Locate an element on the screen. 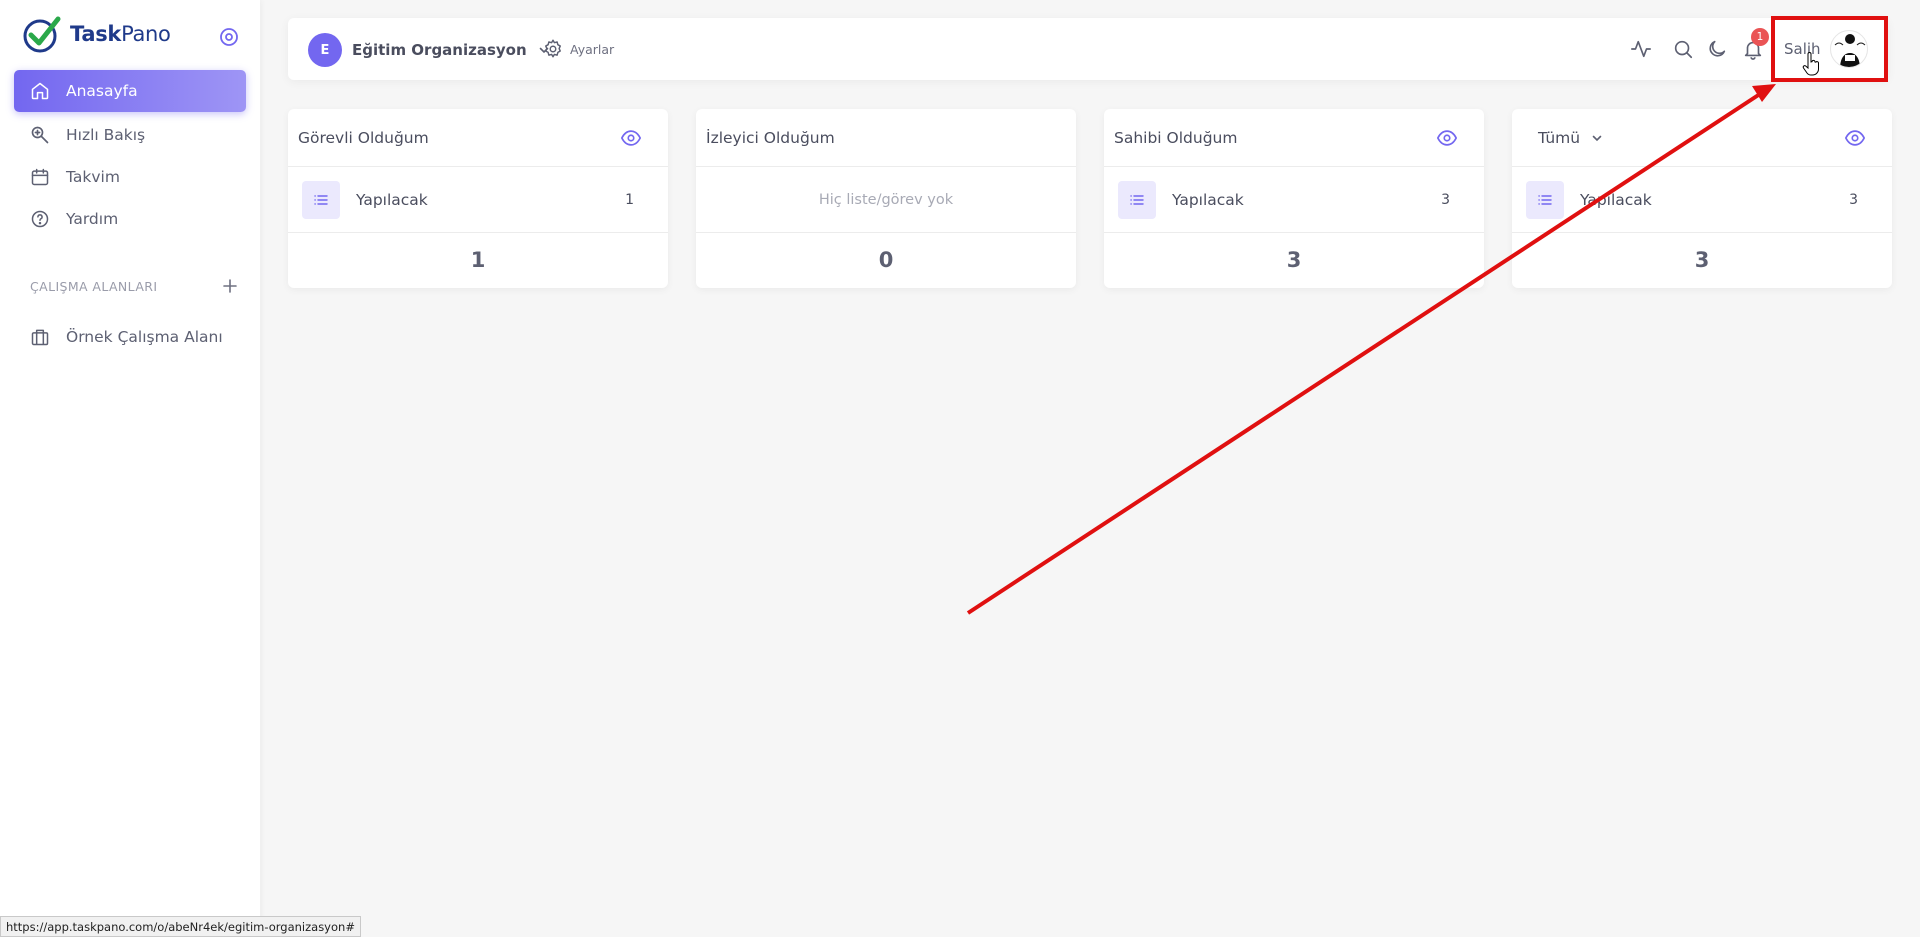  workspaces-section-header: ÇALIŞMA ALANLARI is located at coordinates (135, 286).